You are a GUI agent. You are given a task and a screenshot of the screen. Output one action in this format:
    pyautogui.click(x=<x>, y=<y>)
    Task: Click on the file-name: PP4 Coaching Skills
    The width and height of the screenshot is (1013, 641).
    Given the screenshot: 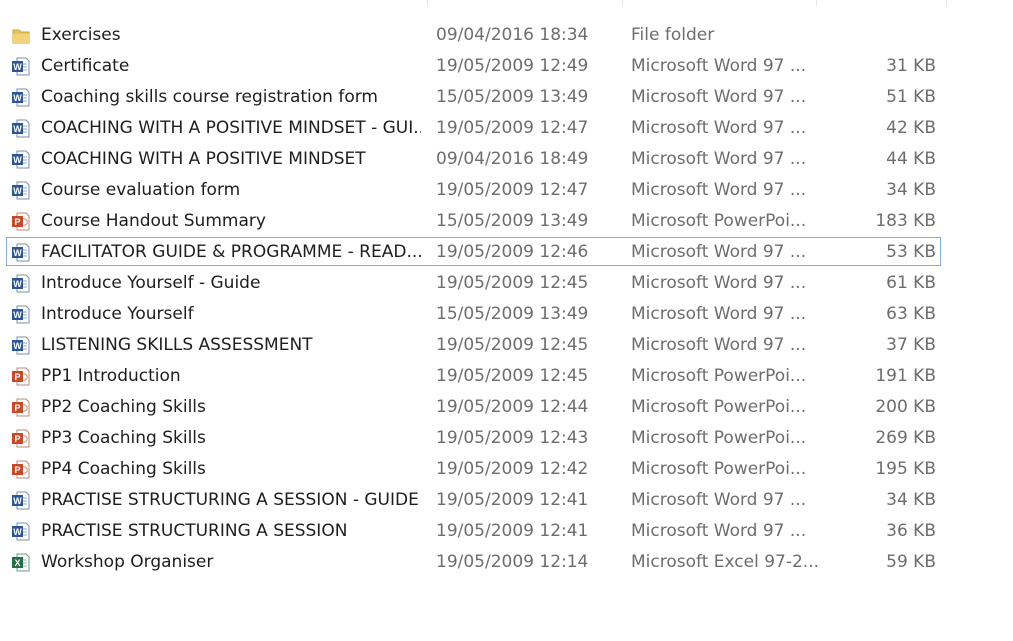 What is the action you would take?
    pyautogui.click(x=123, y=469)
    